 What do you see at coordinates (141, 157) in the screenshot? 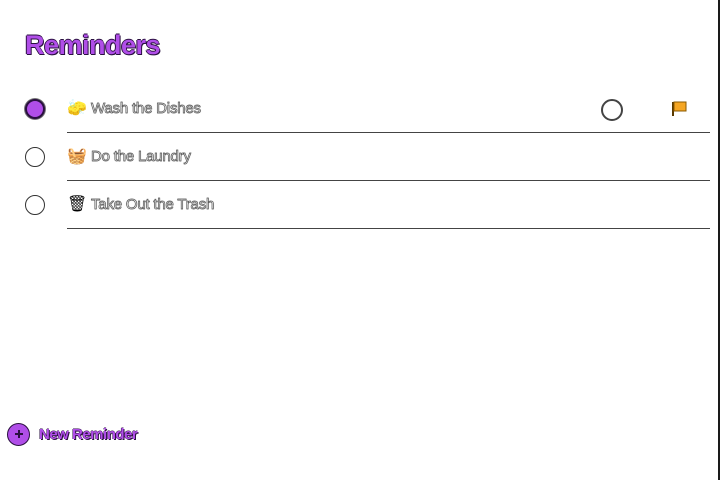
I see `reminder-title: Do the Laundry` at bounding box center [141, 157].